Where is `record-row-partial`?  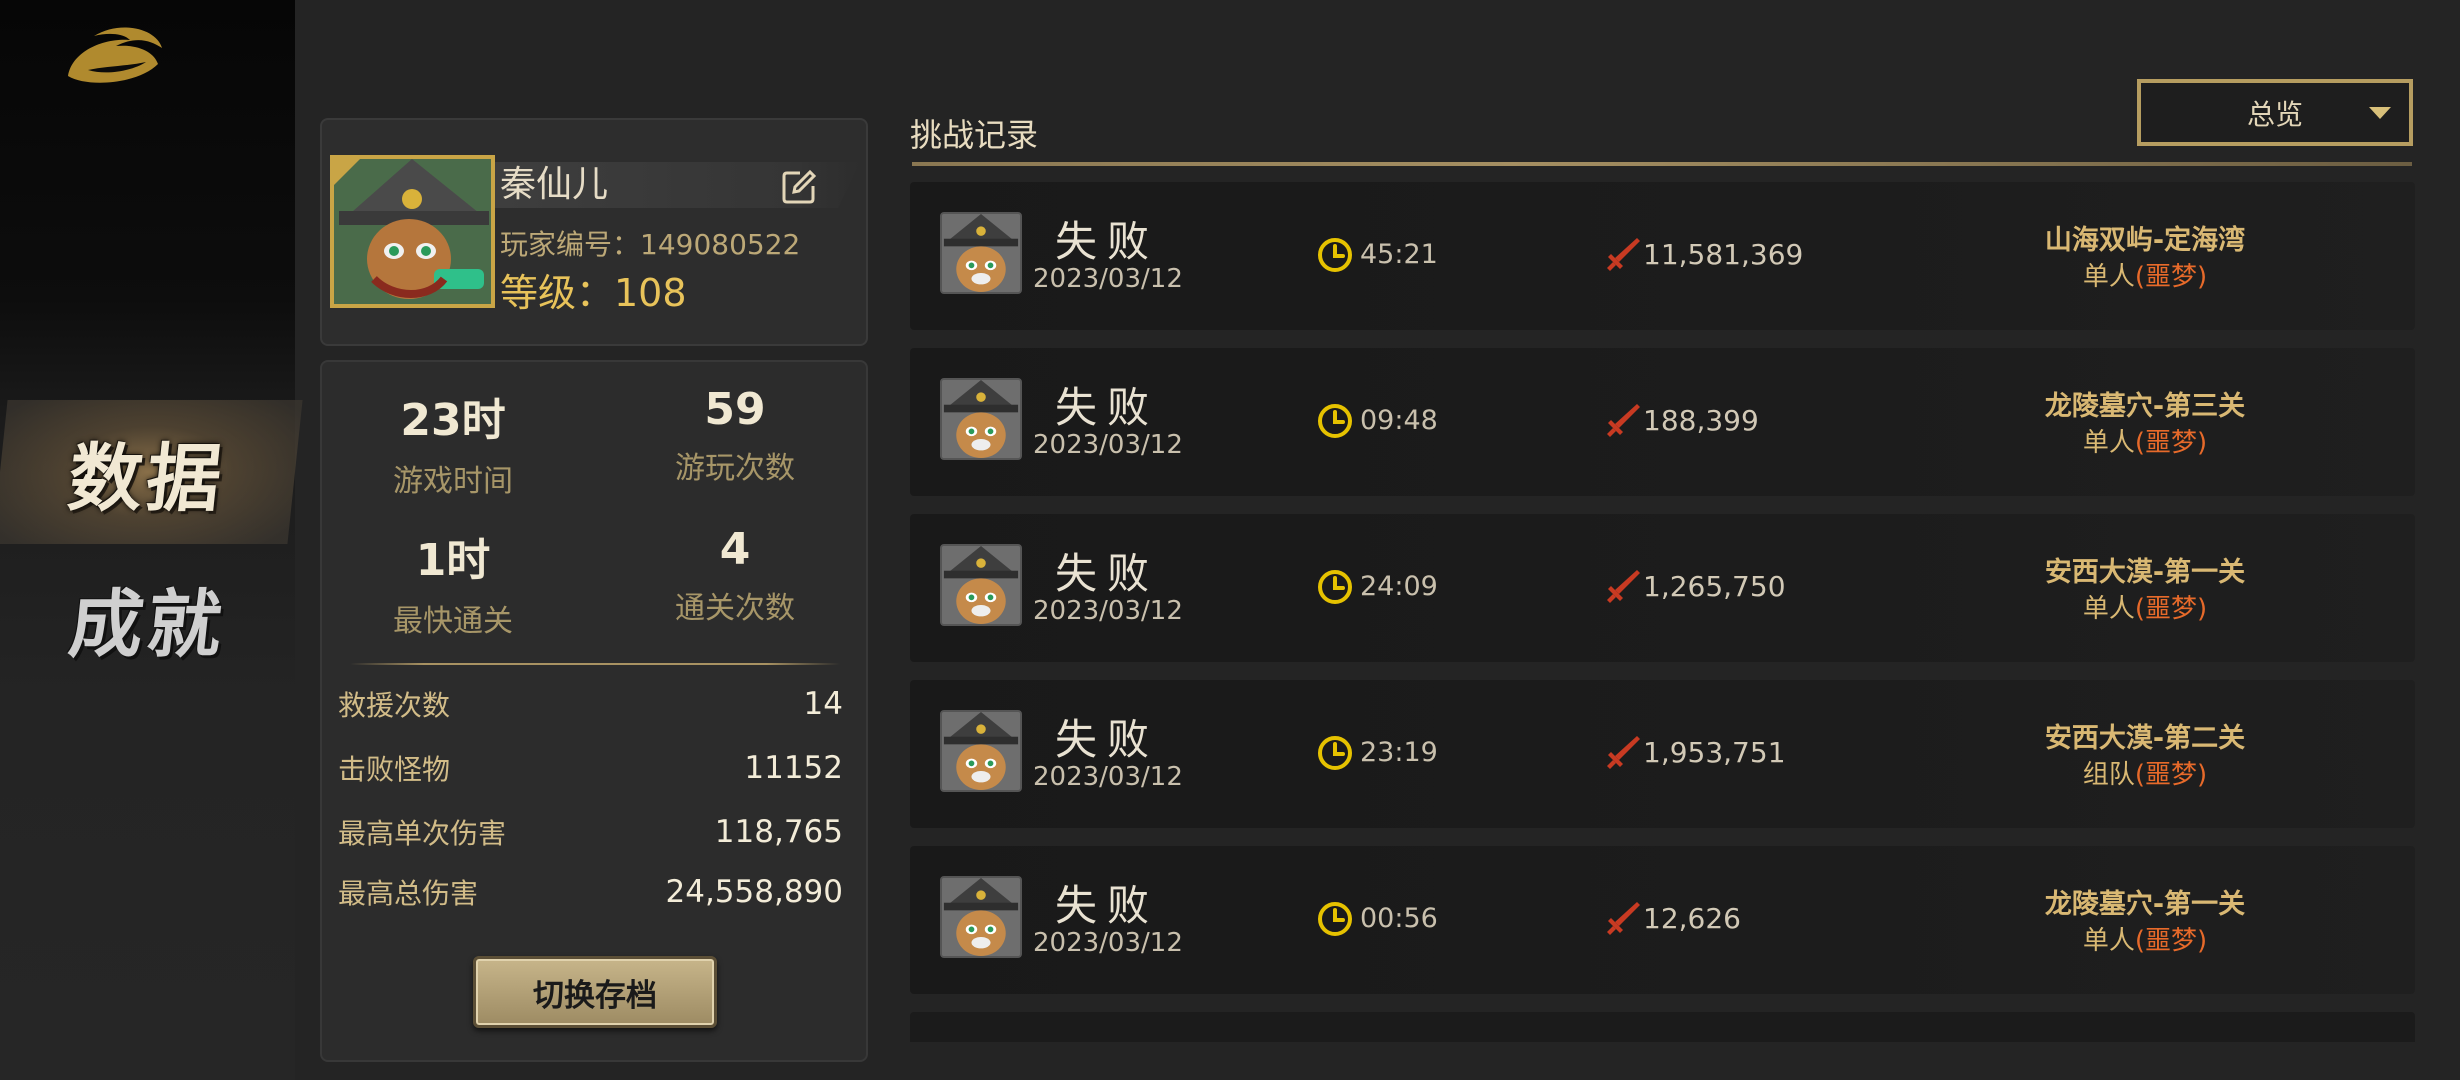 record-row-partial is located at coordinates (1662, 1027).